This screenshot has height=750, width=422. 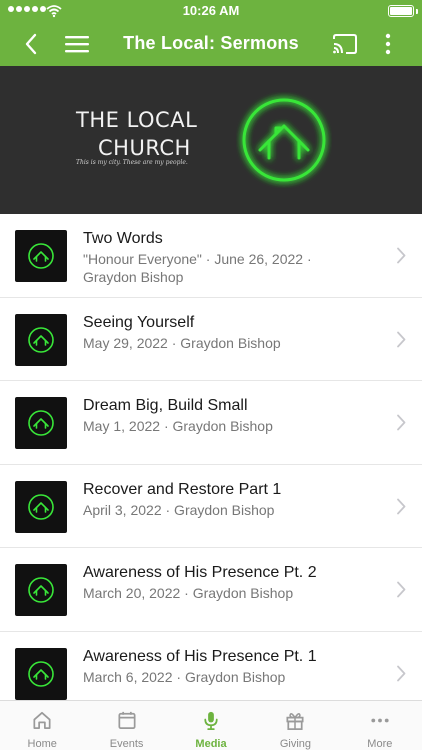 I want to click on more-options-button, so click(x=388, y=44).